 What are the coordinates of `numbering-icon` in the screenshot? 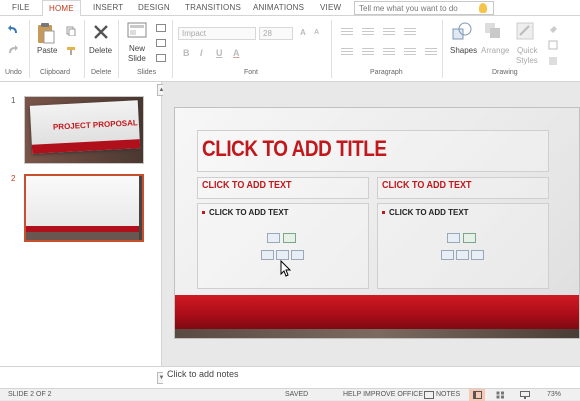 It's located at (368, 32).